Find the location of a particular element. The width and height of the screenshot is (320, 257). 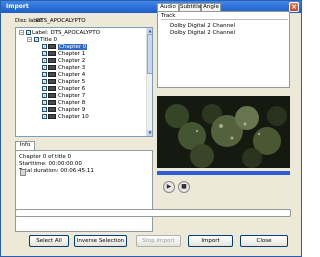

stop-icon: ■ is located at coordinates (184, 186).